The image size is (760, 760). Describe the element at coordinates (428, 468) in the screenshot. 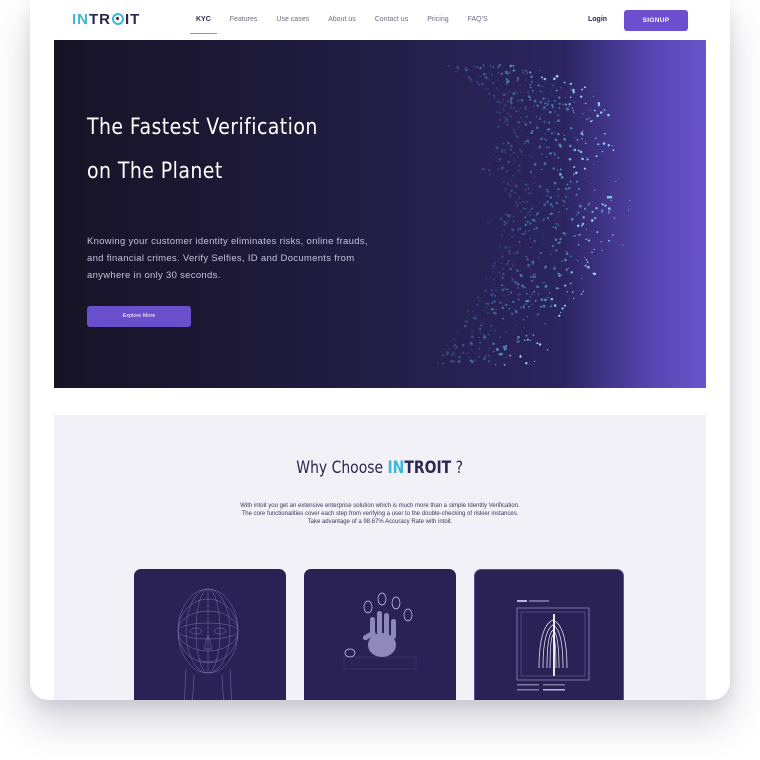

I see `why-title-brand-rest: TROIT` at that location.